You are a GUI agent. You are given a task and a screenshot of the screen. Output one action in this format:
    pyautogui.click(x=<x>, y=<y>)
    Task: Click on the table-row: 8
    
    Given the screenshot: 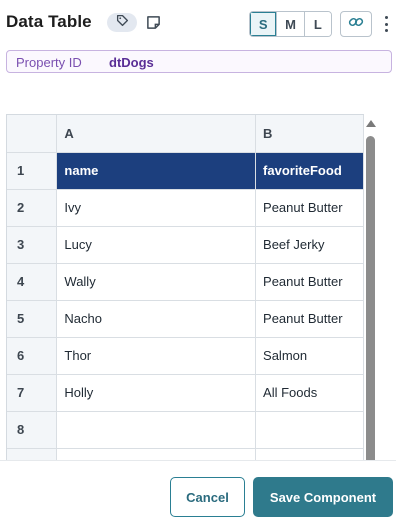 What is the action you would take?
    pyautogui.click(x=185, y=430)
    